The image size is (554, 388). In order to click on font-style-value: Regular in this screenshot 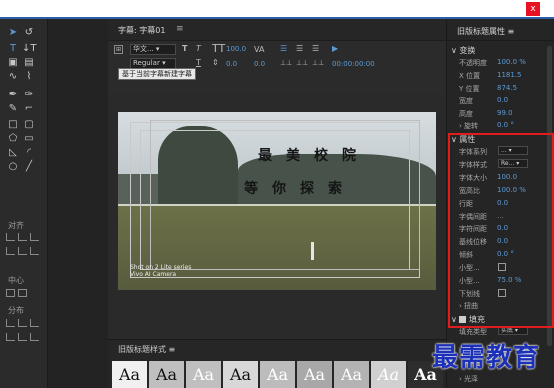, I will do `click(146, 63)`.